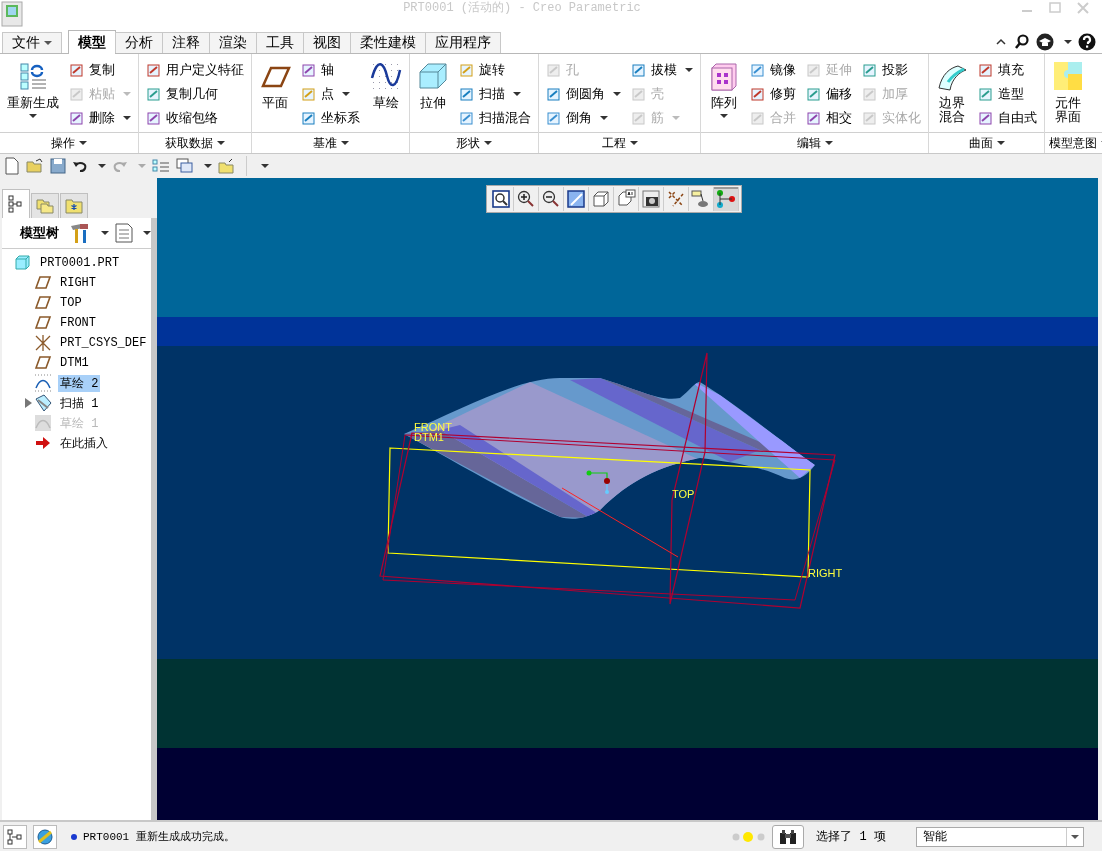 Image resolution: width=1102 pixels, height=851 pixels. What do you see at coordinates (78, 323) in the screenshot?
I see `tree-item: FRONT` at bounding box center [78, 323].